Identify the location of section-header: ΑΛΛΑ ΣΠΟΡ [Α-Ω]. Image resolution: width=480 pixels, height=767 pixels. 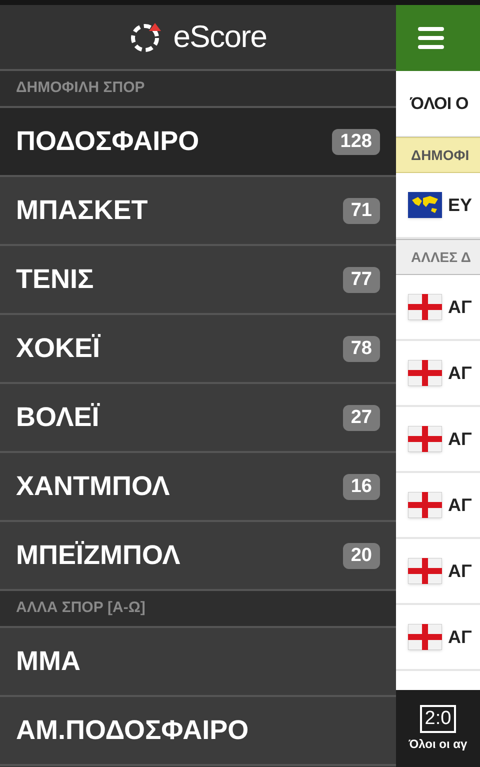
(81, 608).